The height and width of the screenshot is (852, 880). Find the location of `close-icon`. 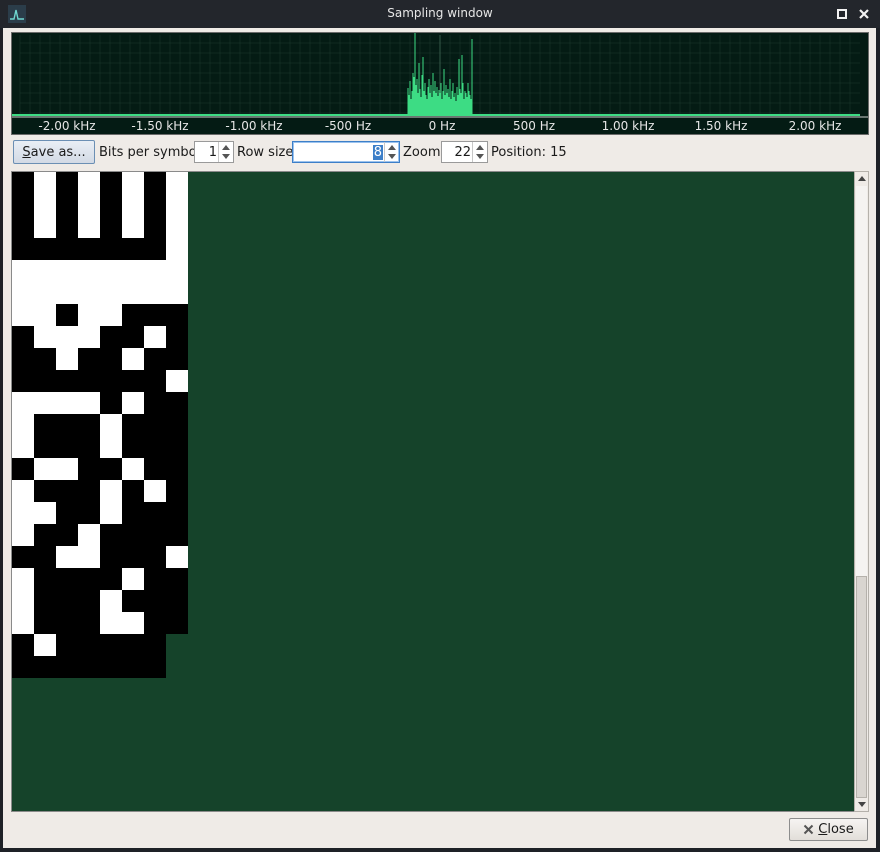

close-icon is located at coordinates (864, 14).